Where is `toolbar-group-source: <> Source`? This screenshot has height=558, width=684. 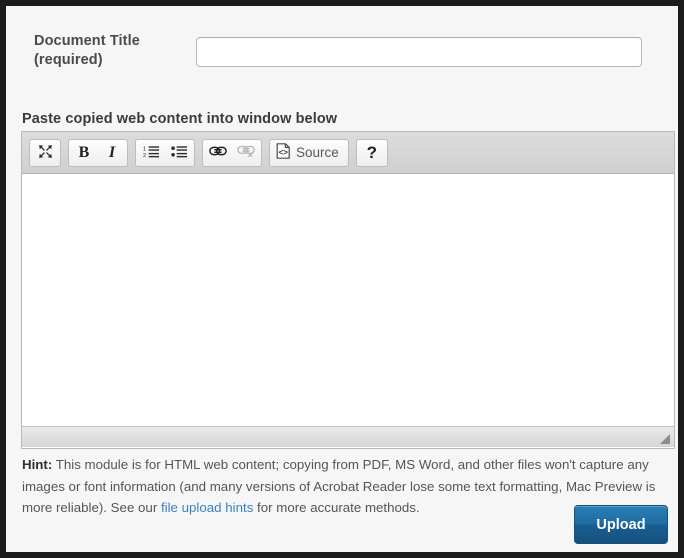
toolbar-group-source: <> Source is located at coordinates (309, 152).